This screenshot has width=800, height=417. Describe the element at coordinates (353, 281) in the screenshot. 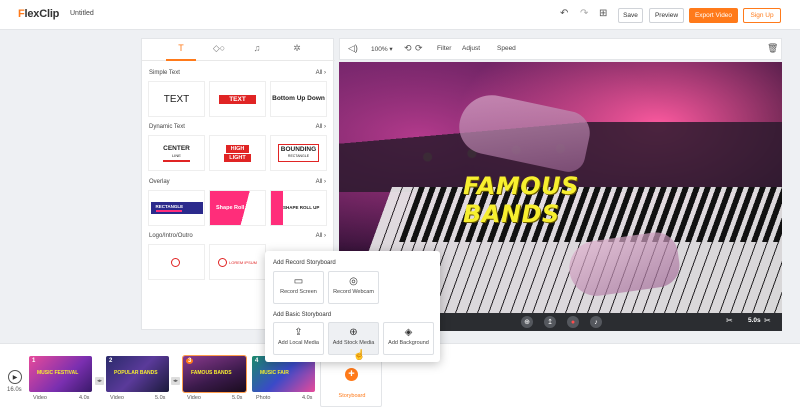

I see `webcam-icon: ◎` at that location.